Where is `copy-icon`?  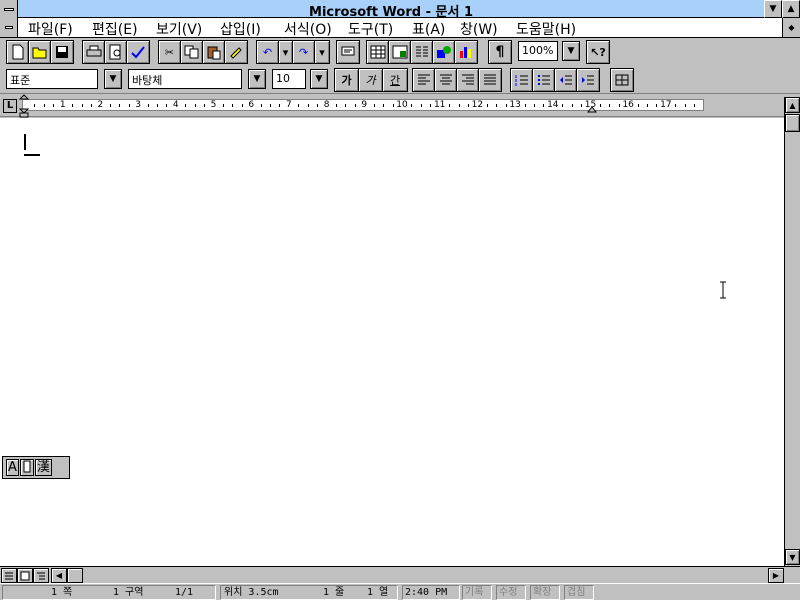
copy-icon is located at coordinates (192, 52).